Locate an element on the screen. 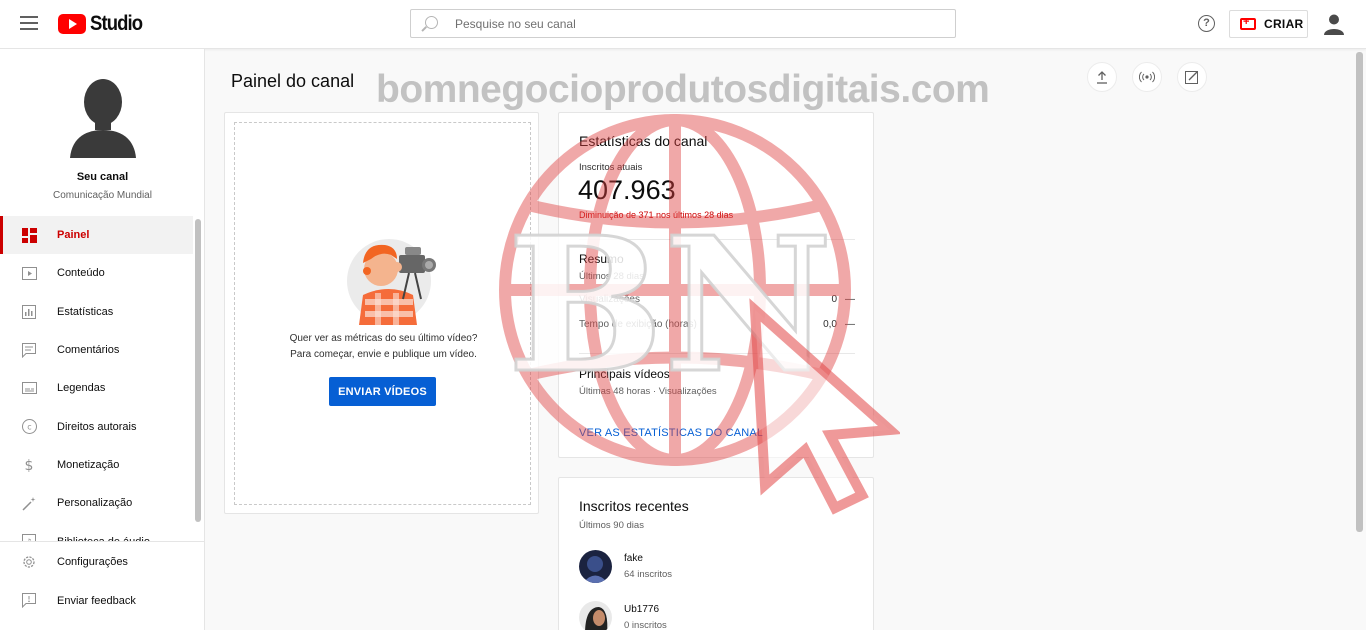 The height and width of the screenshot is (630, 1366). search-input is located at coordinates (700, 23).